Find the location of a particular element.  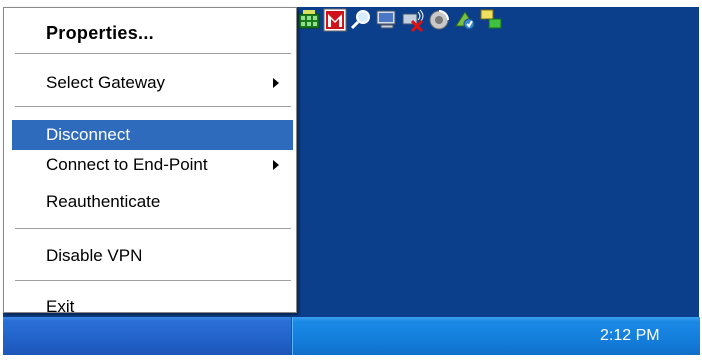

volume-icon is located at coordinates (439, 20).